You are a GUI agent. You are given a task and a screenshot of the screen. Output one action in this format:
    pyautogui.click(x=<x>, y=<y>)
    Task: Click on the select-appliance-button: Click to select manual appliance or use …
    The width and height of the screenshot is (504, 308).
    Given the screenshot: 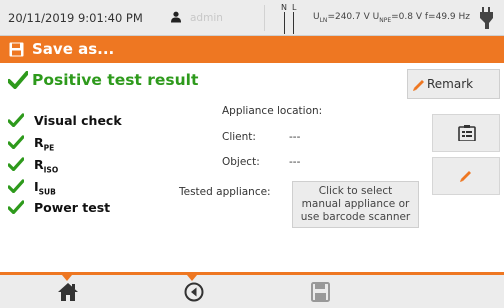 What is the action you would take?
    pyautogui.click(x=355, y=204)
    